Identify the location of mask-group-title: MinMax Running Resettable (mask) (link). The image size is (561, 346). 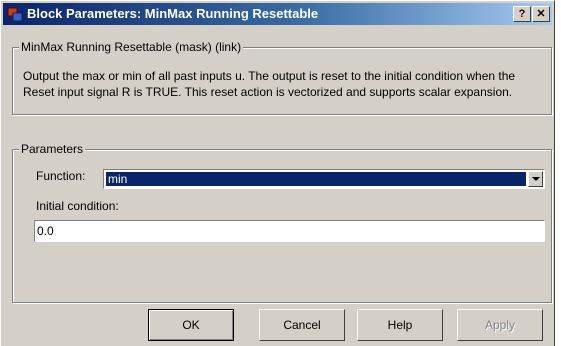
(131, 47).